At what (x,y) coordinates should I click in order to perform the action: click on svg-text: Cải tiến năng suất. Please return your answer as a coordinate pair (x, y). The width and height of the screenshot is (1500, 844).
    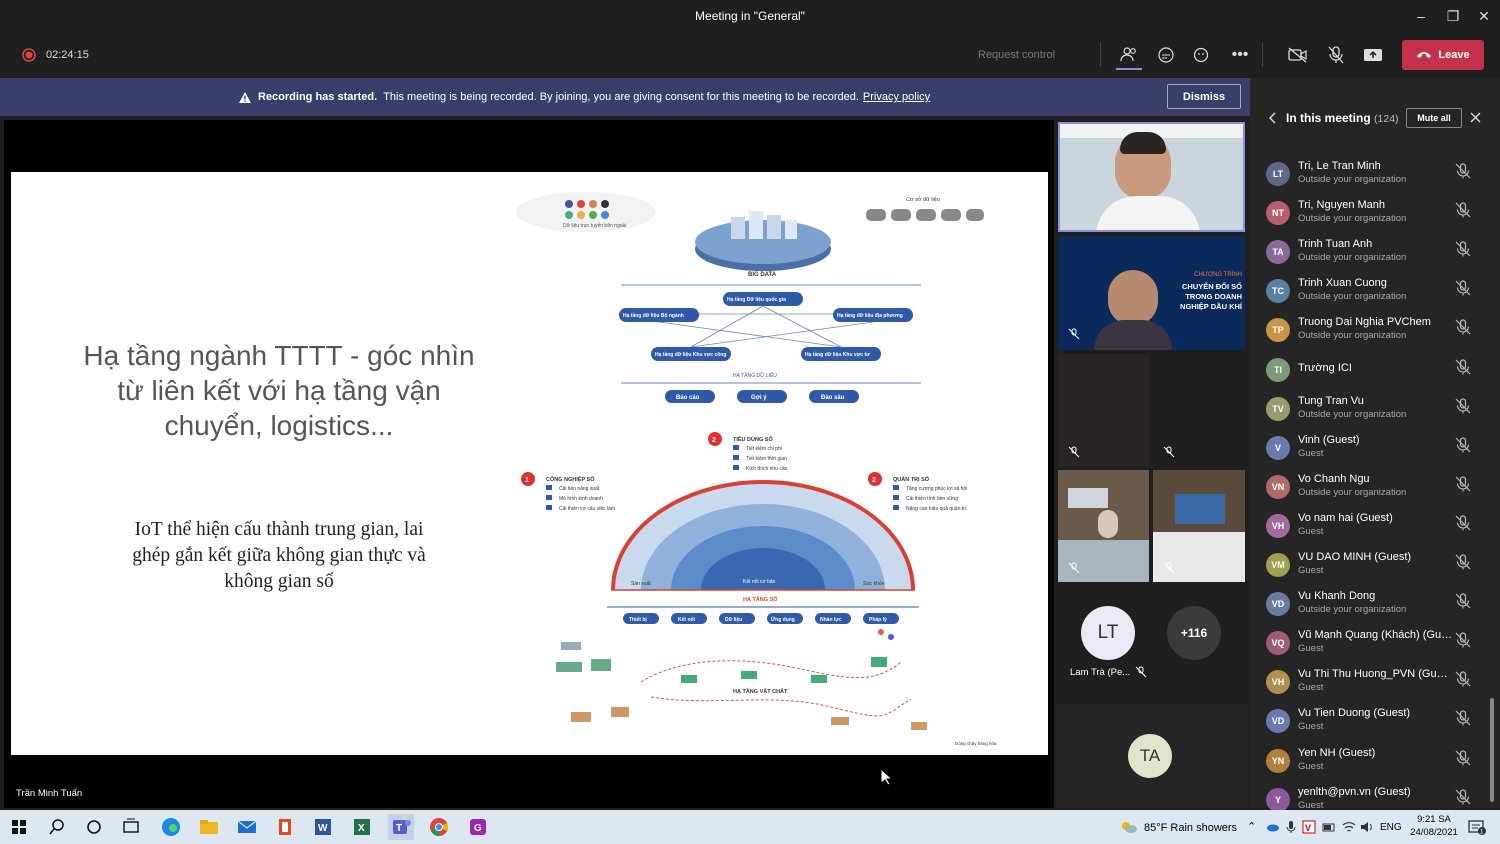
    Looking at the image, I should click on (579, 489).